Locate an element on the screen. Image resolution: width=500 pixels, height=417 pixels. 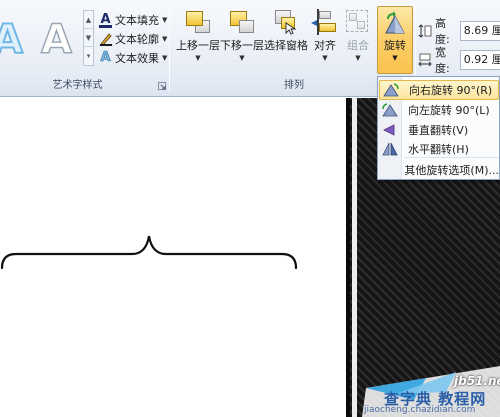
text-outline-label: 文本轮廓 is located at coordinates (137, 39).